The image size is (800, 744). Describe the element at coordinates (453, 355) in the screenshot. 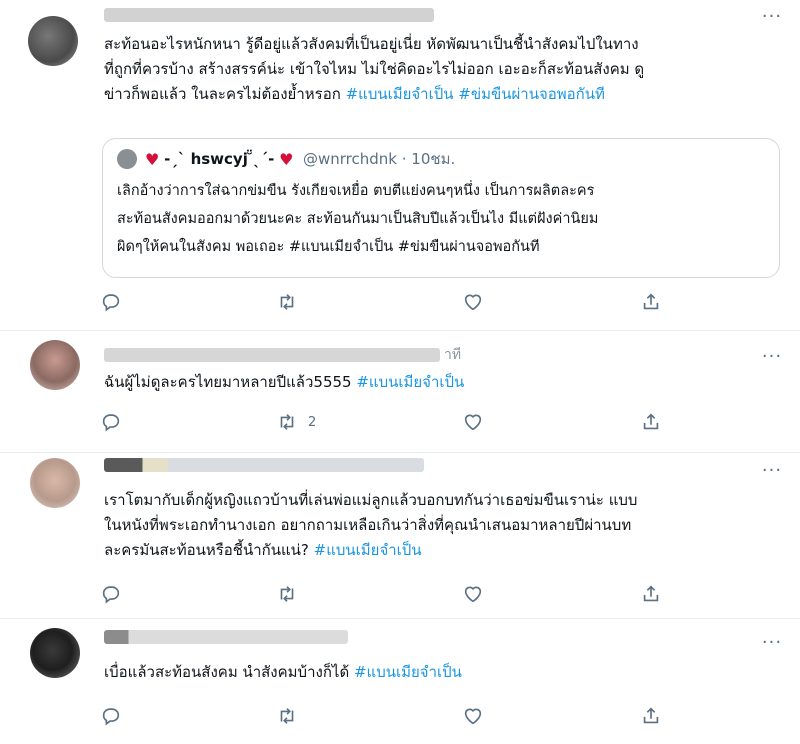

I see `header-fragment: าที` at that location.